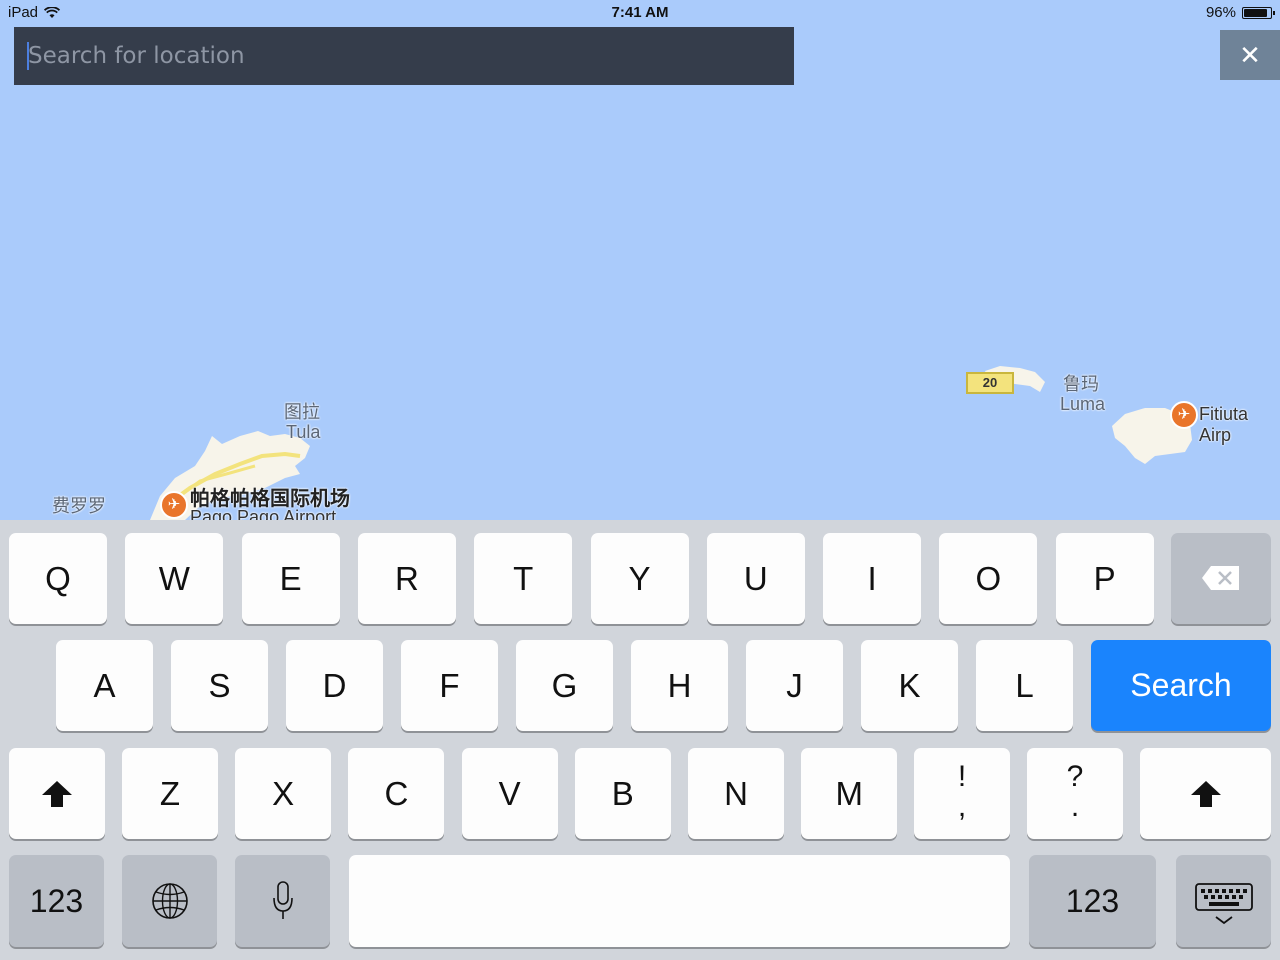  What do you see at coordinates (219, 685) in the screenshot?
I see `key-s: S` at bounding box center [219, 685].